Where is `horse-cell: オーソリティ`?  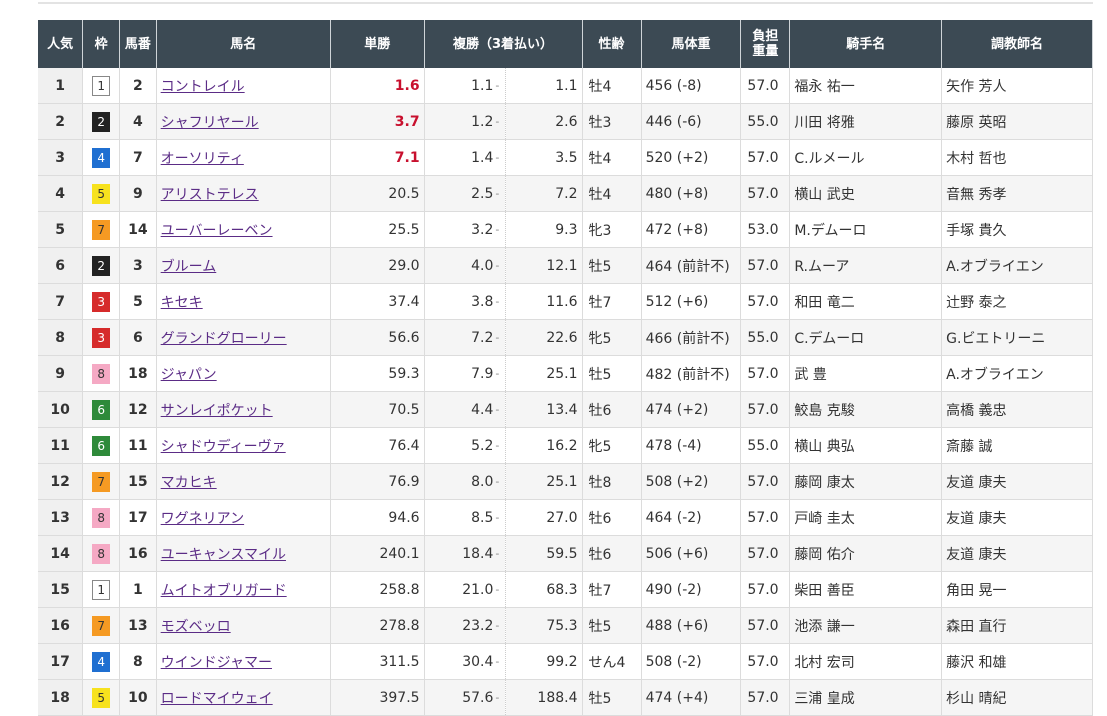 horse-cell: オーソリティ is located at coordinates (243, 157).